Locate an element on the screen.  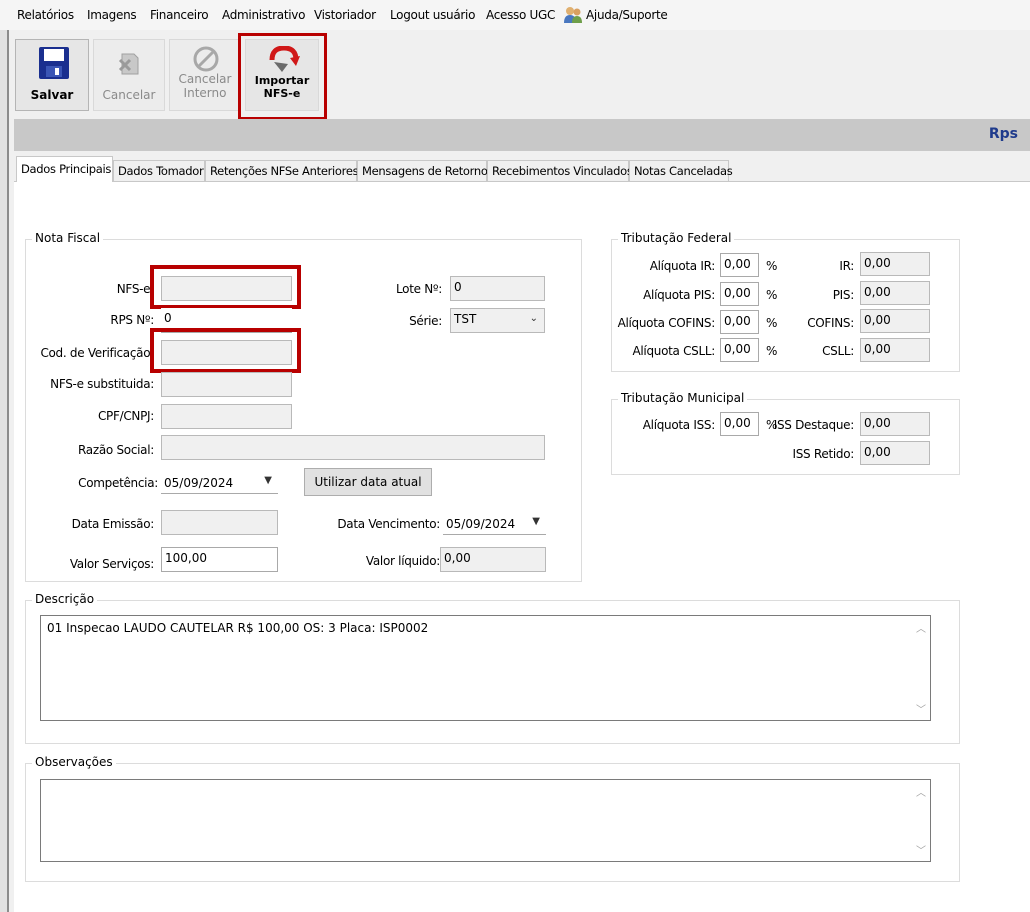
tab-recebimentos: Recebimentos Vinculados is located at coordinates (560, 171).